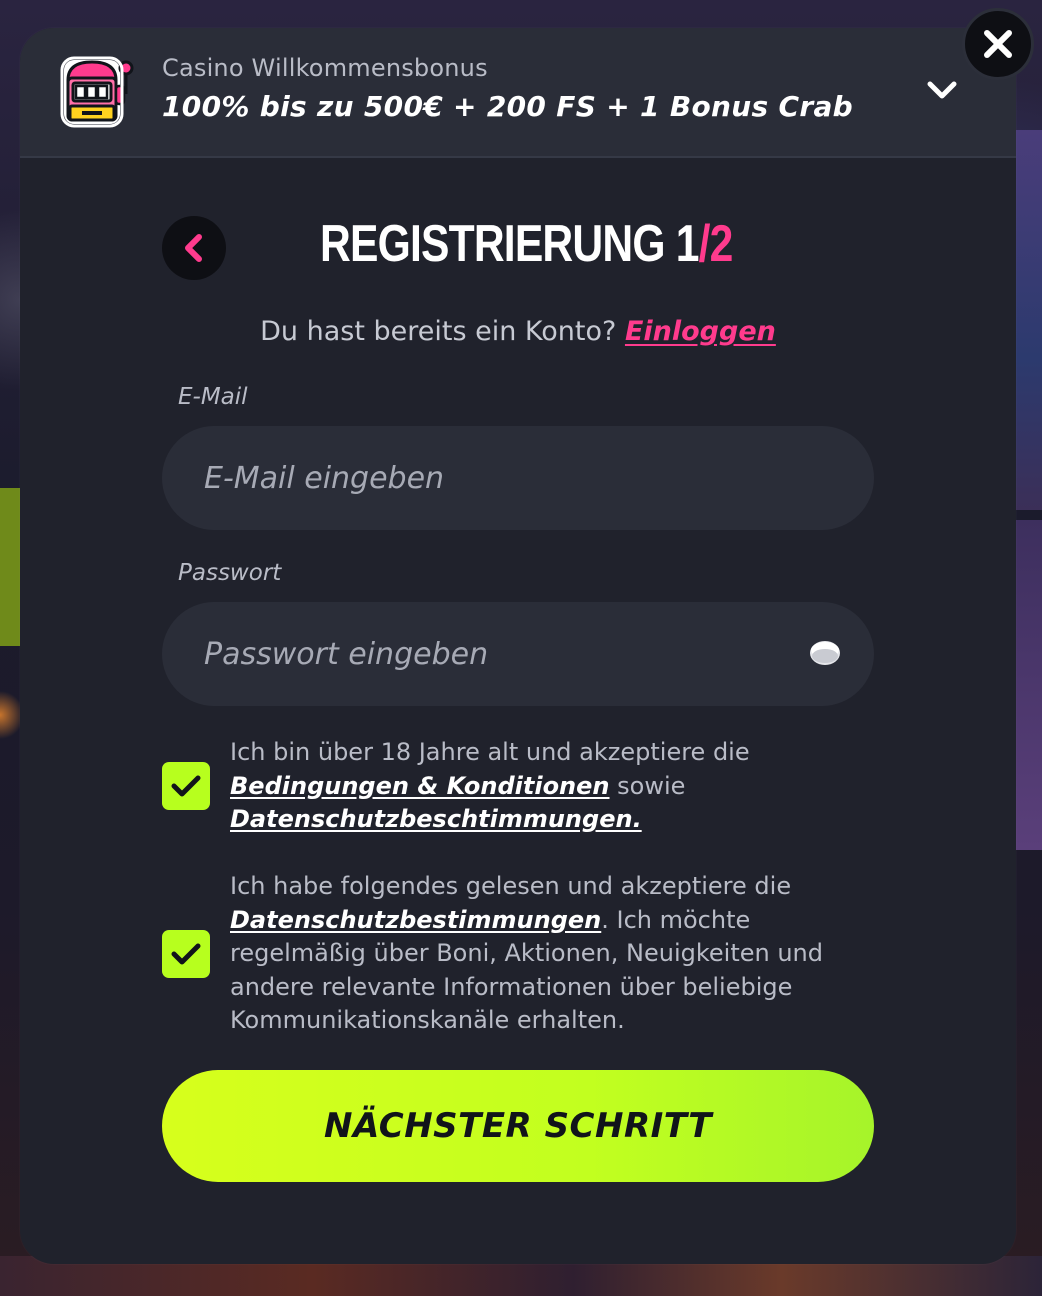 This screenshot has height=1296, width=1042. Describe the element at coordinates (97, 92) in the screenshot. I see `slot-machine-icon` at that location.